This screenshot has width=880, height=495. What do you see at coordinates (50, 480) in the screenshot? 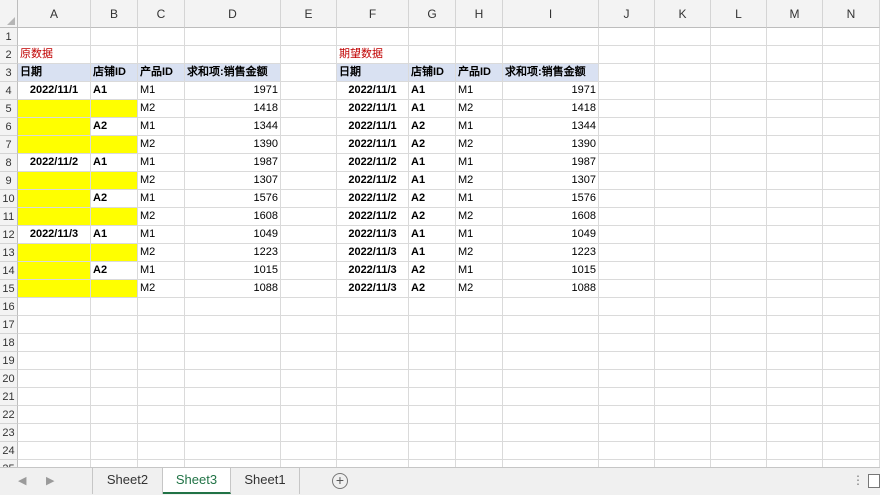
I see `next-sheet-icon: ▶` at bounding box center [50, 480].